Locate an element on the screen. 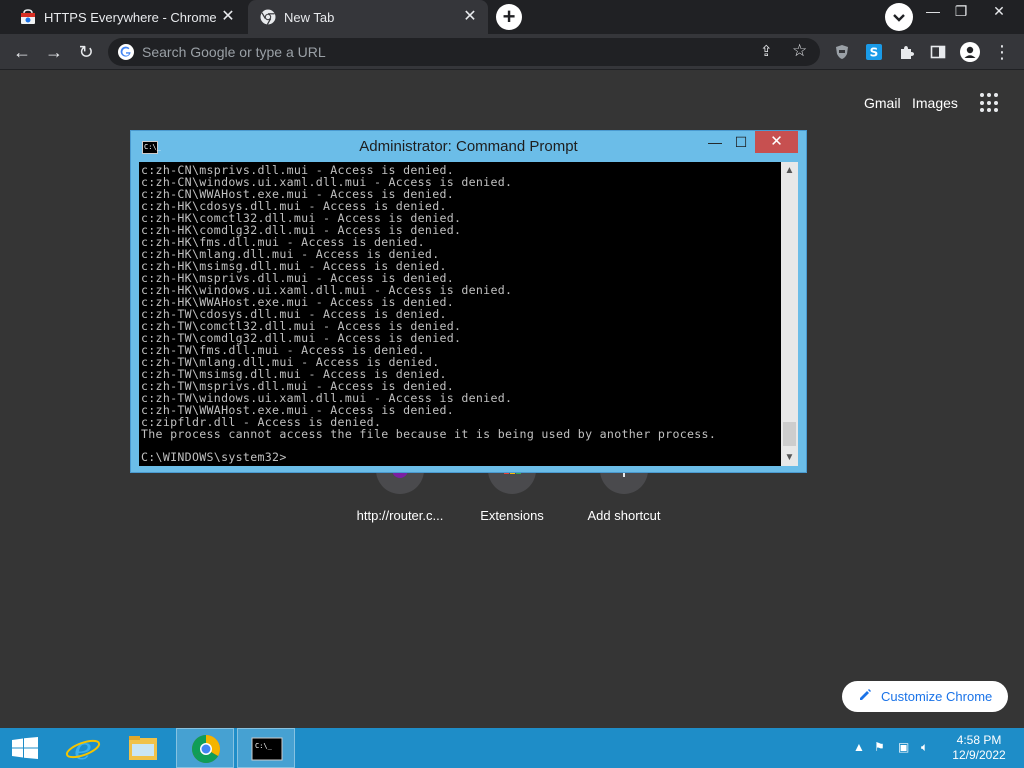 Image resolution: width=1024 pixels, height=768 pixels. puzzle-extensions-icon is located at coordinates (906, 52).